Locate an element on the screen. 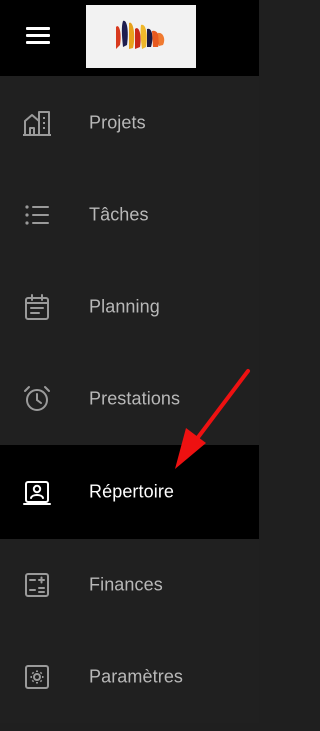  sidebar-item-parametres: Paramètres is located at coordinates (129, 677).